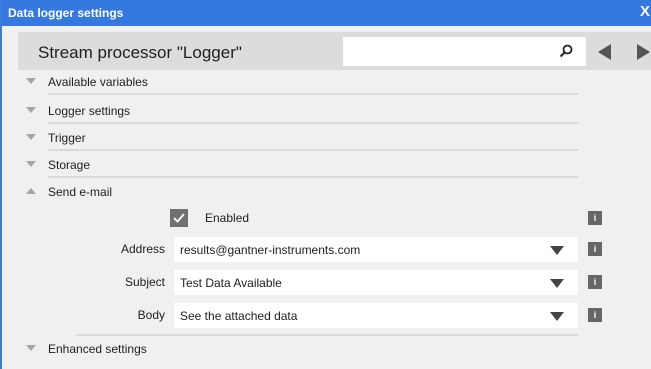 This screenshot has width=651, height=369. I want to click on section-label: Logger settings, so click(89, 111).